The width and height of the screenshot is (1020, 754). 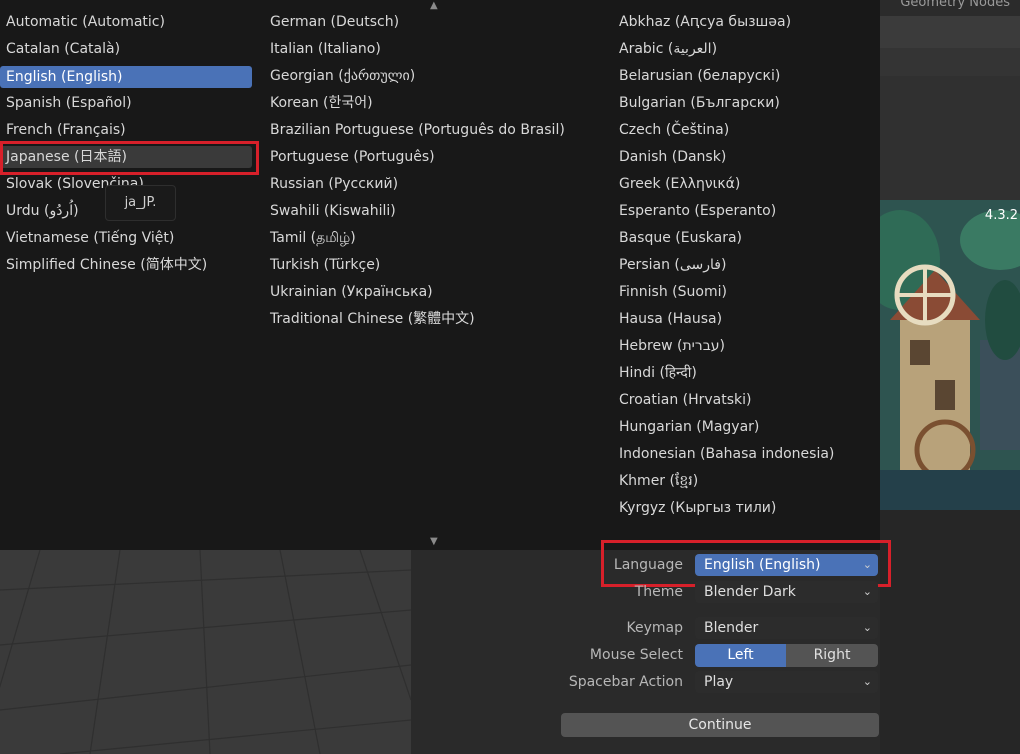 I want to click on language-option-abkhaz: Abkhaz (Аԥсуа бызшәа), so click(x=702, y=22).